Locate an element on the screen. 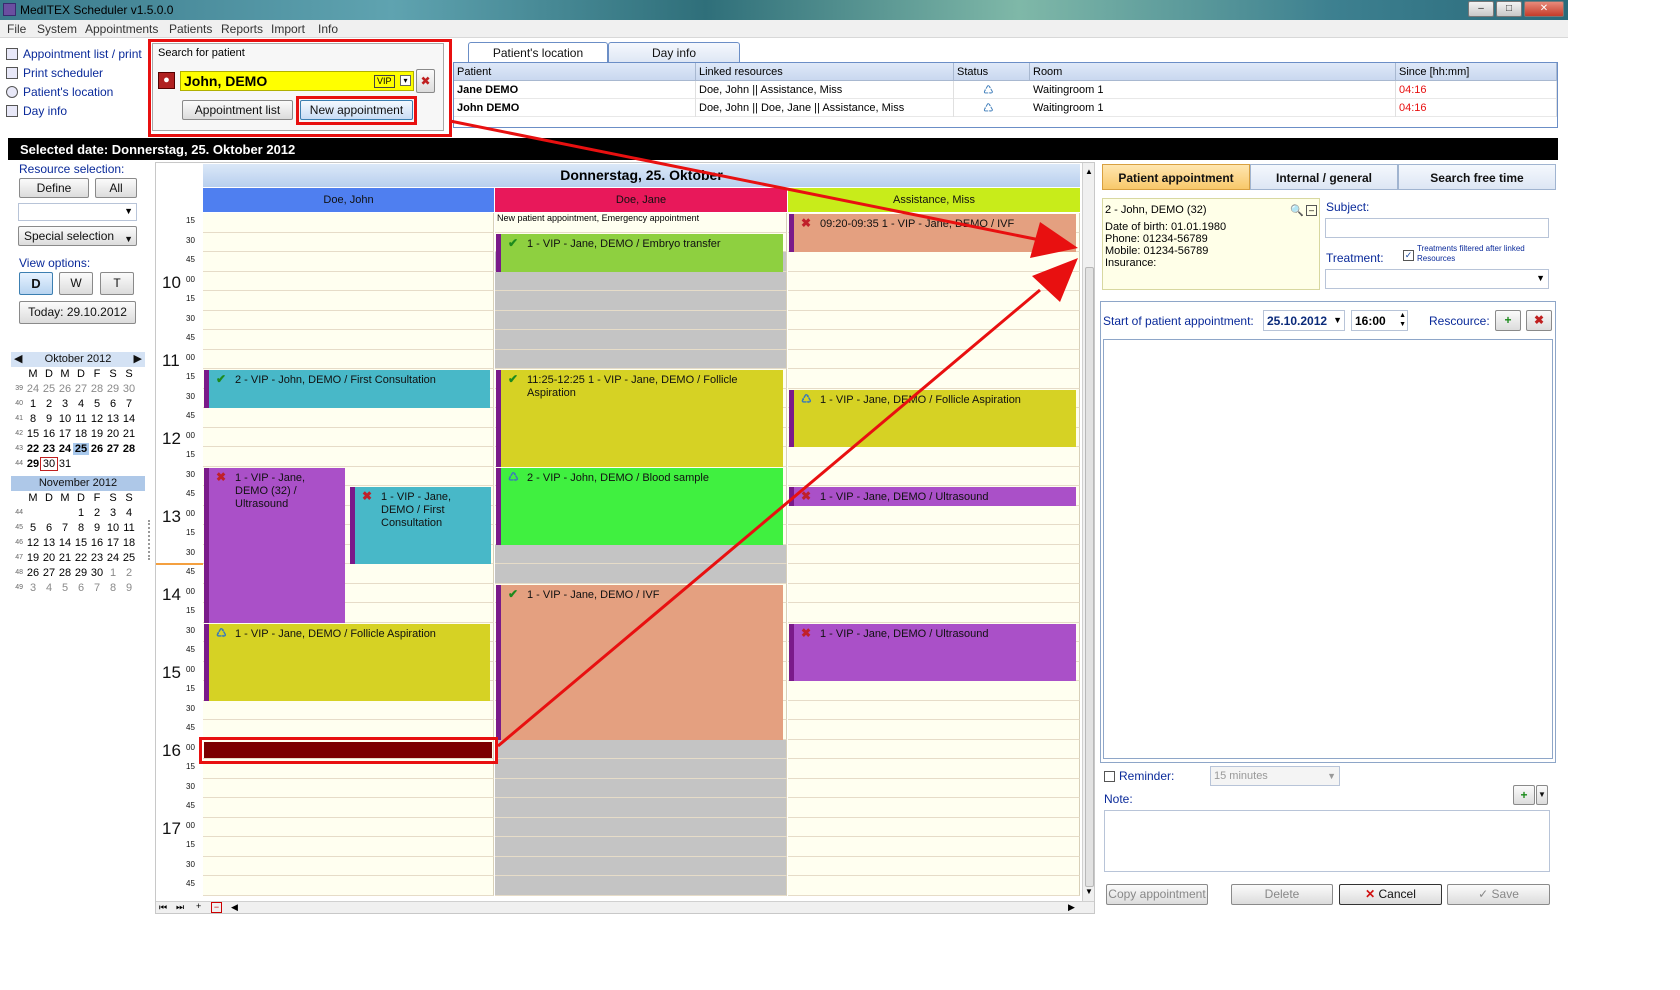 This screenshot has width=1680, height=990. scroll-up-icon: ▲ is located at coordinates (1089, 171).